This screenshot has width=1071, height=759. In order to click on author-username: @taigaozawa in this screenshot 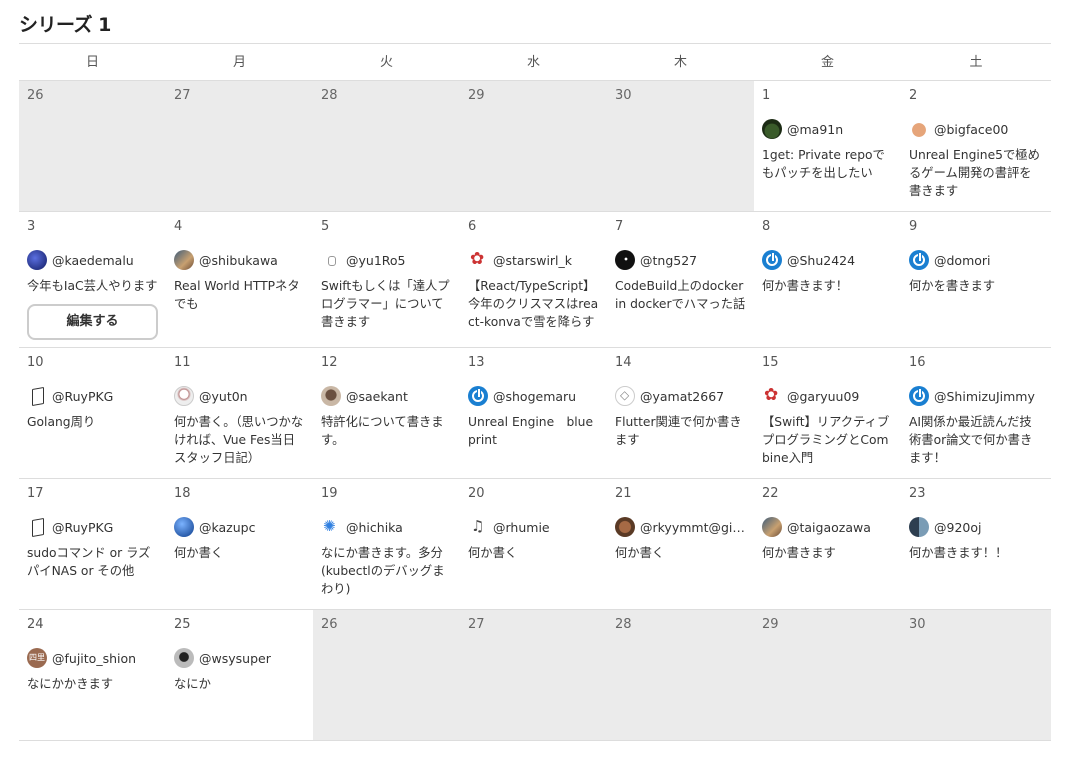, I will do `click(829, 527)`.